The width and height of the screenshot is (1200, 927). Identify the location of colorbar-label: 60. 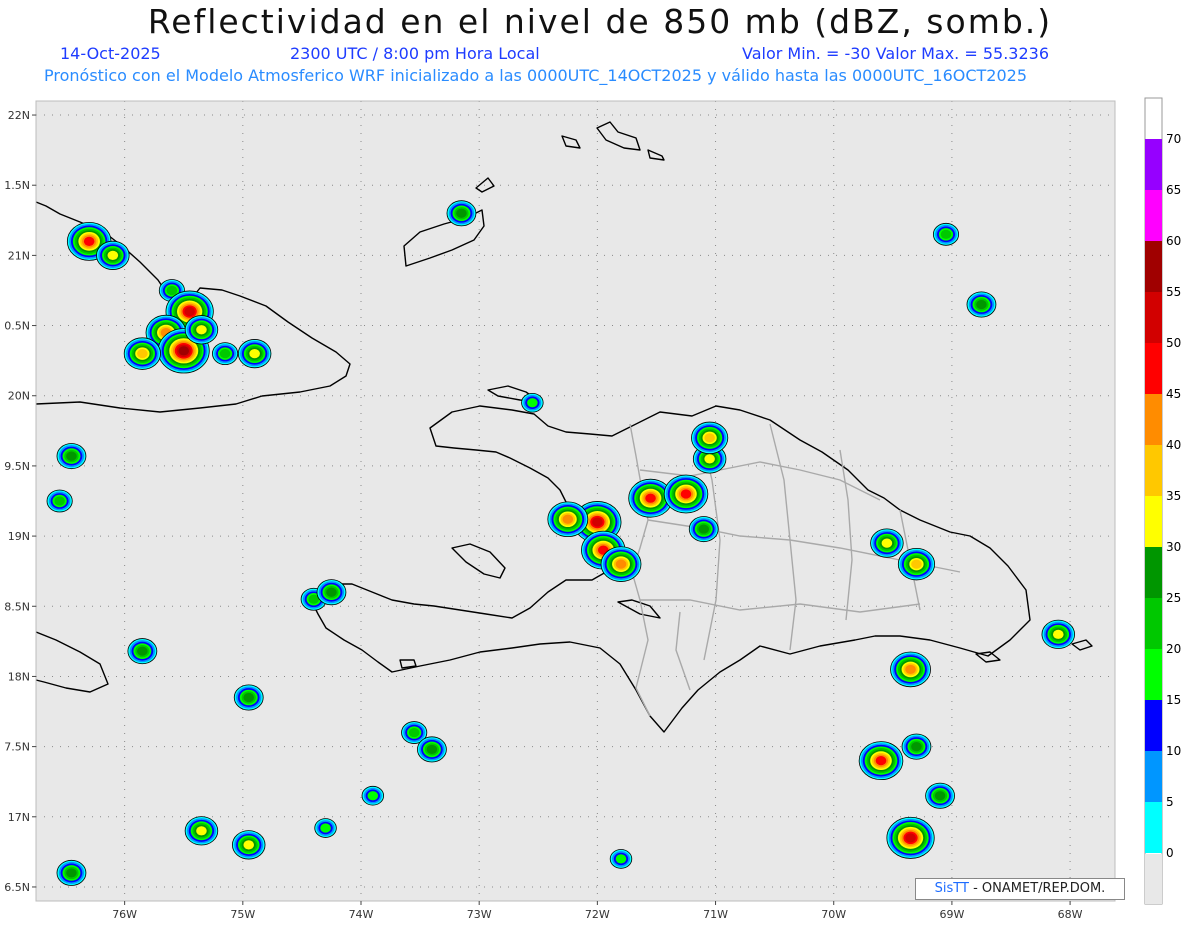
(1173, 241).